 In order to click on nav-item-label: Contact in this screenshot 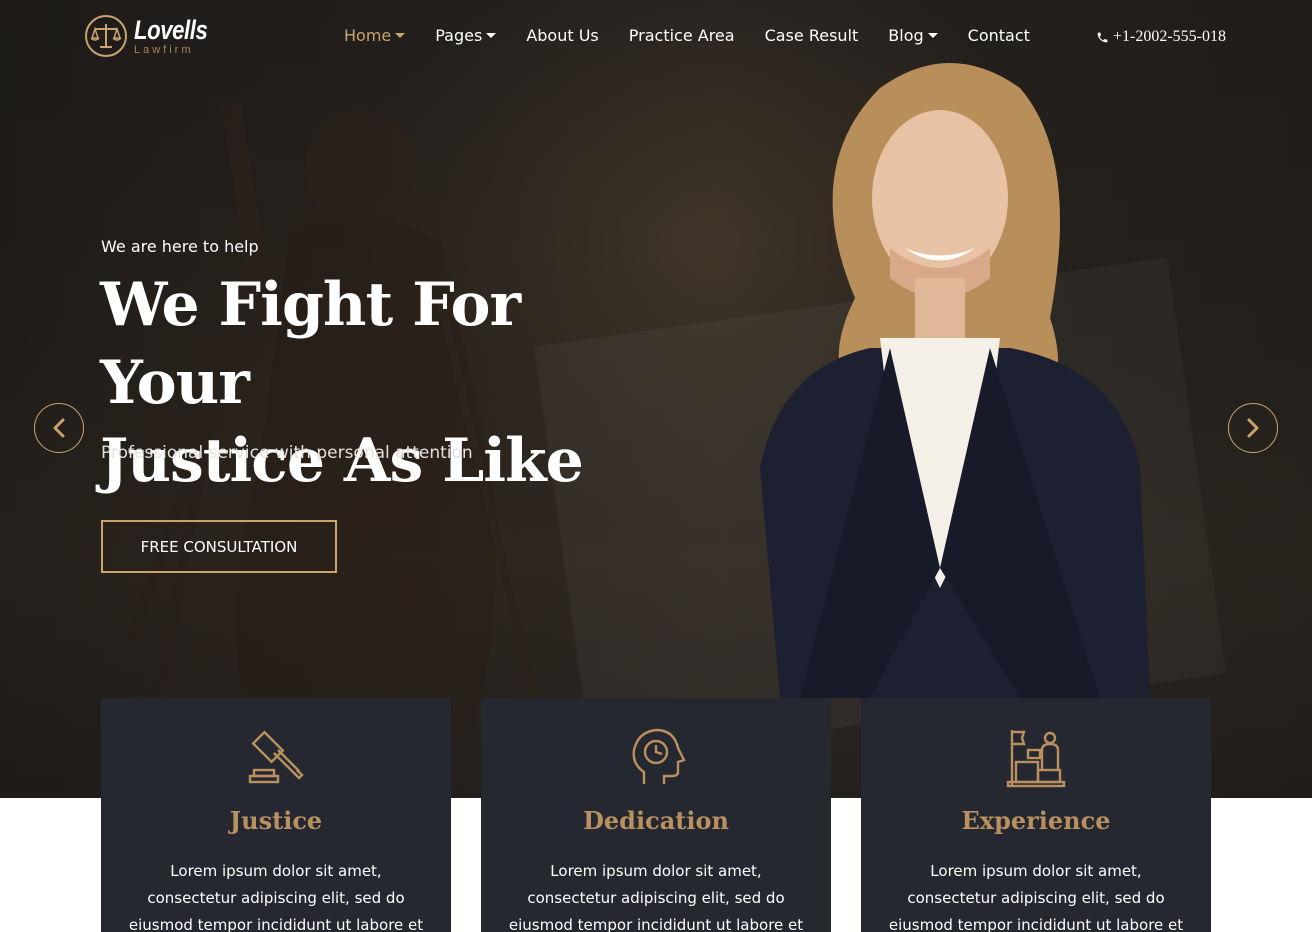, I will do `click(998, 35)`.